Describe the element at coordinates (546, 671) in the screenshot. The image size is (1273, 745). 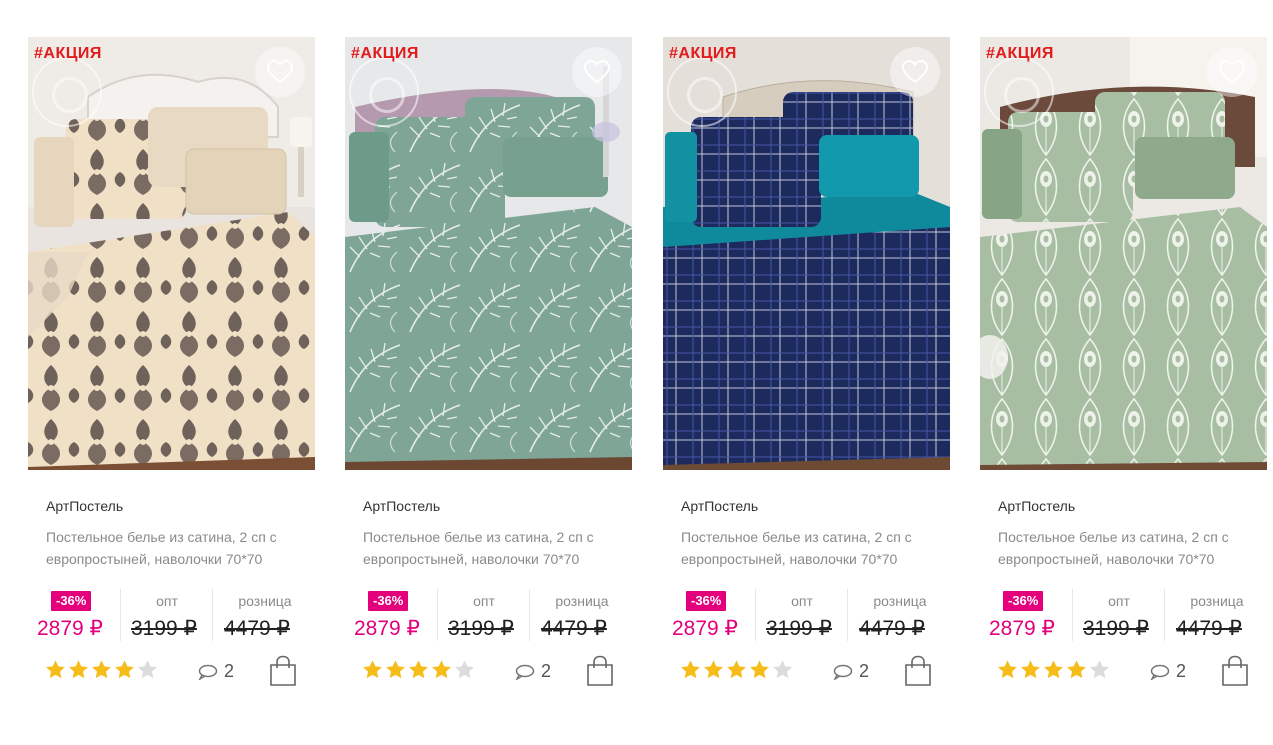
I see `comments-count: 2` at that location.